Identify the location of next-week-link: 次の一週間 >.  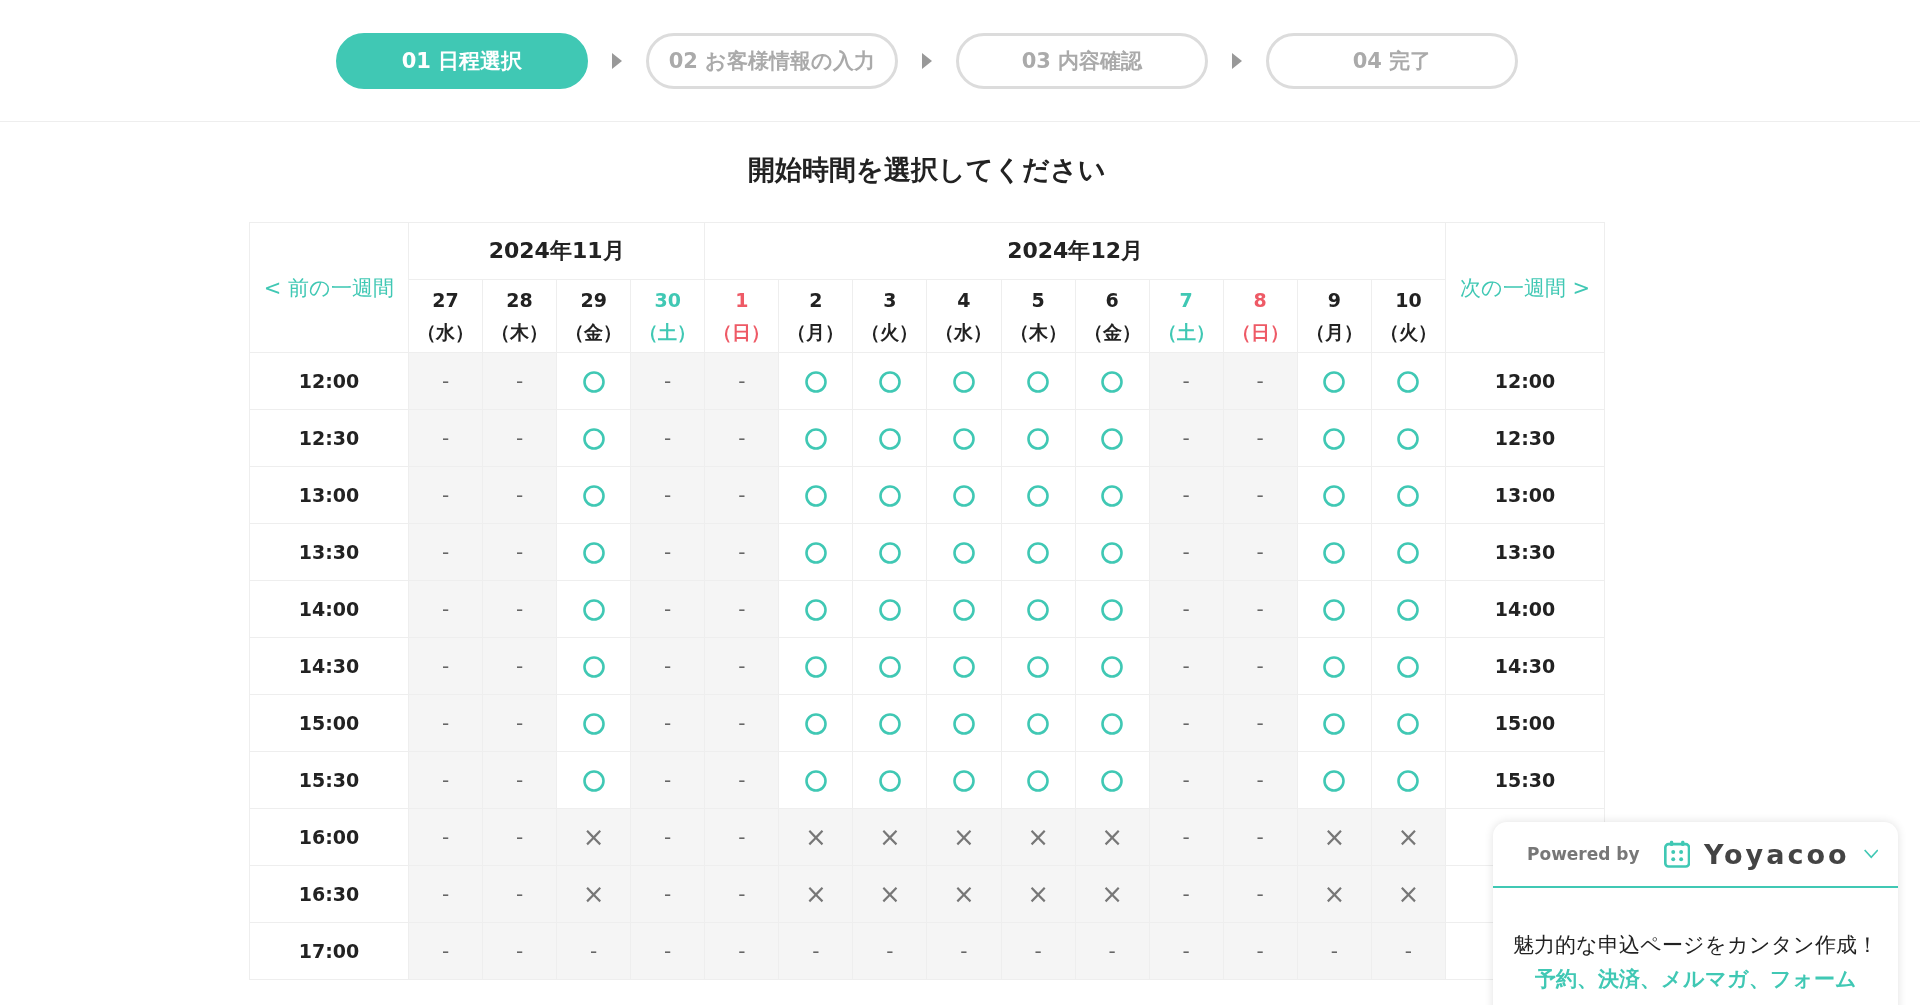
(1525, 287).